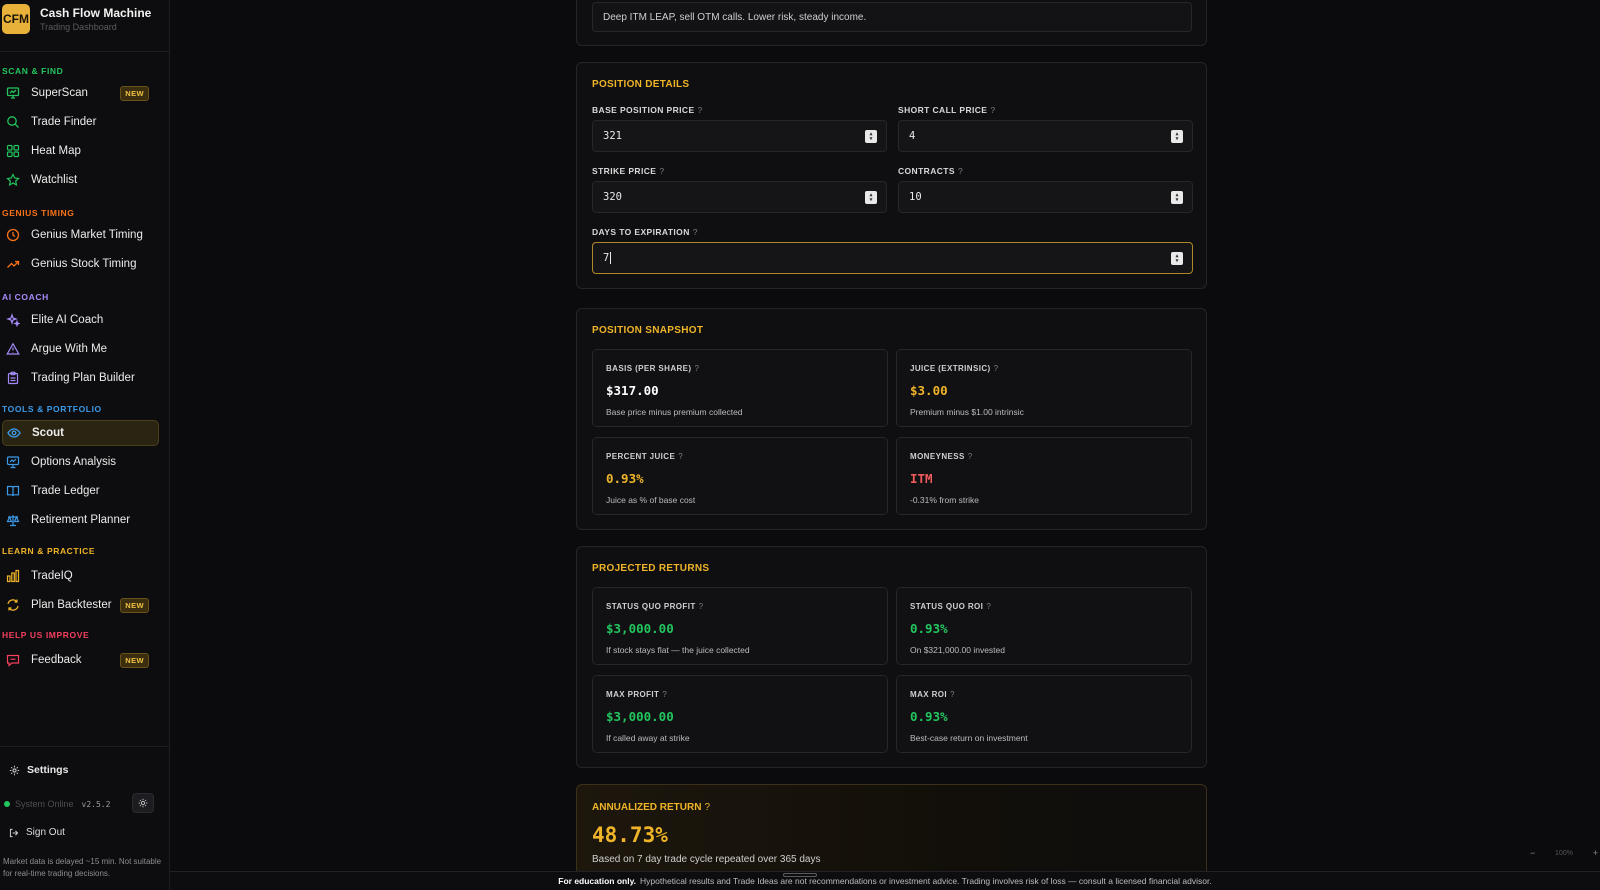 Image resolution: width=1600 pixels, height=890 pixels. Describe the element at coordinates (13, 605) in the screenshot. I see `refresh-icon` at that location.